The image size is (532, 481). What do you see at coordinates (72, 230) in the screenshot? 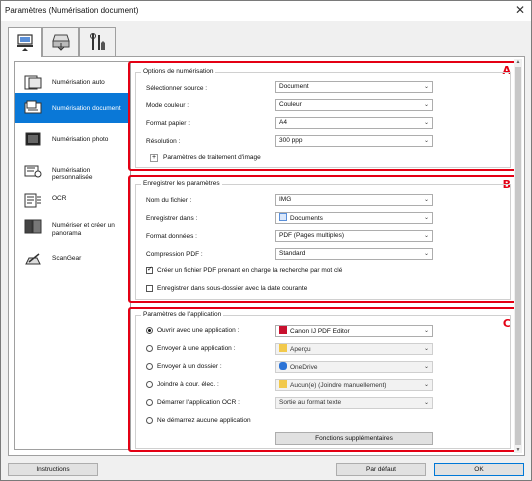
I see `sidebar-item-panorama: Numériser et créer un panorama` at bounding box center [72, 230].